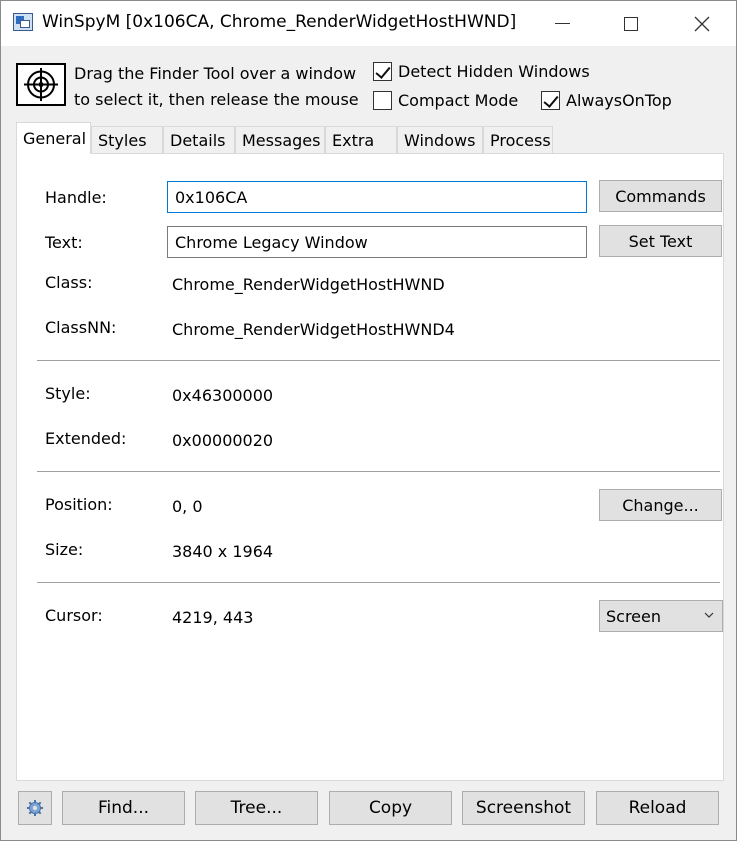  Describe the element at coordinates (79, 504) in the screenshot. I see `position-label: Position:` at that location.